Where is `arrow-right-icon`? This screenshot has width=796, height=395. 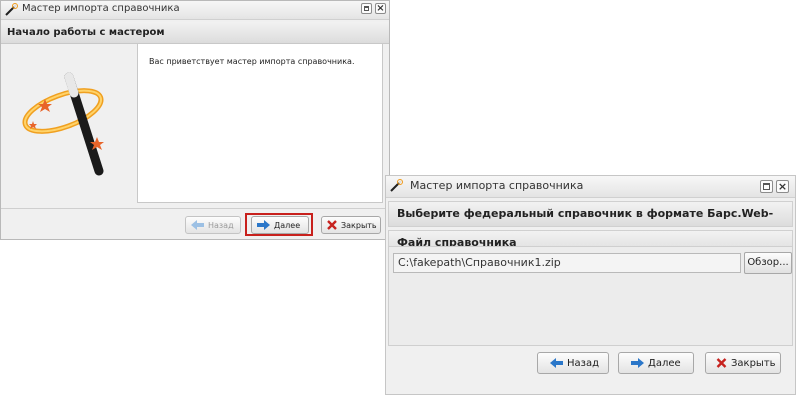
arrow-right-icon is located at coordinates (637, 363).